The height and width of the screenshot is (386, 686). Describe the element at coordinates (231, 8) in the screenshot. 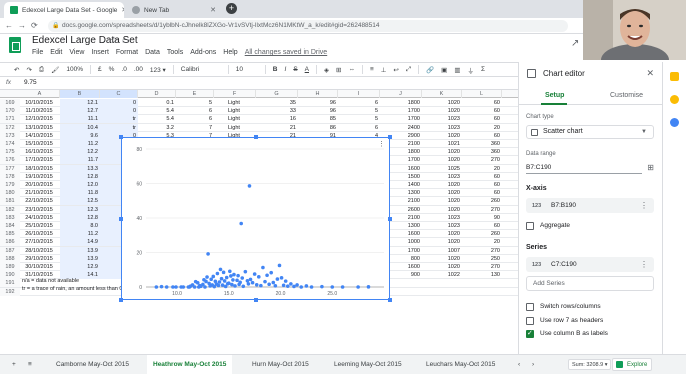

I see `new-tab-plus-icon: +` at that location.